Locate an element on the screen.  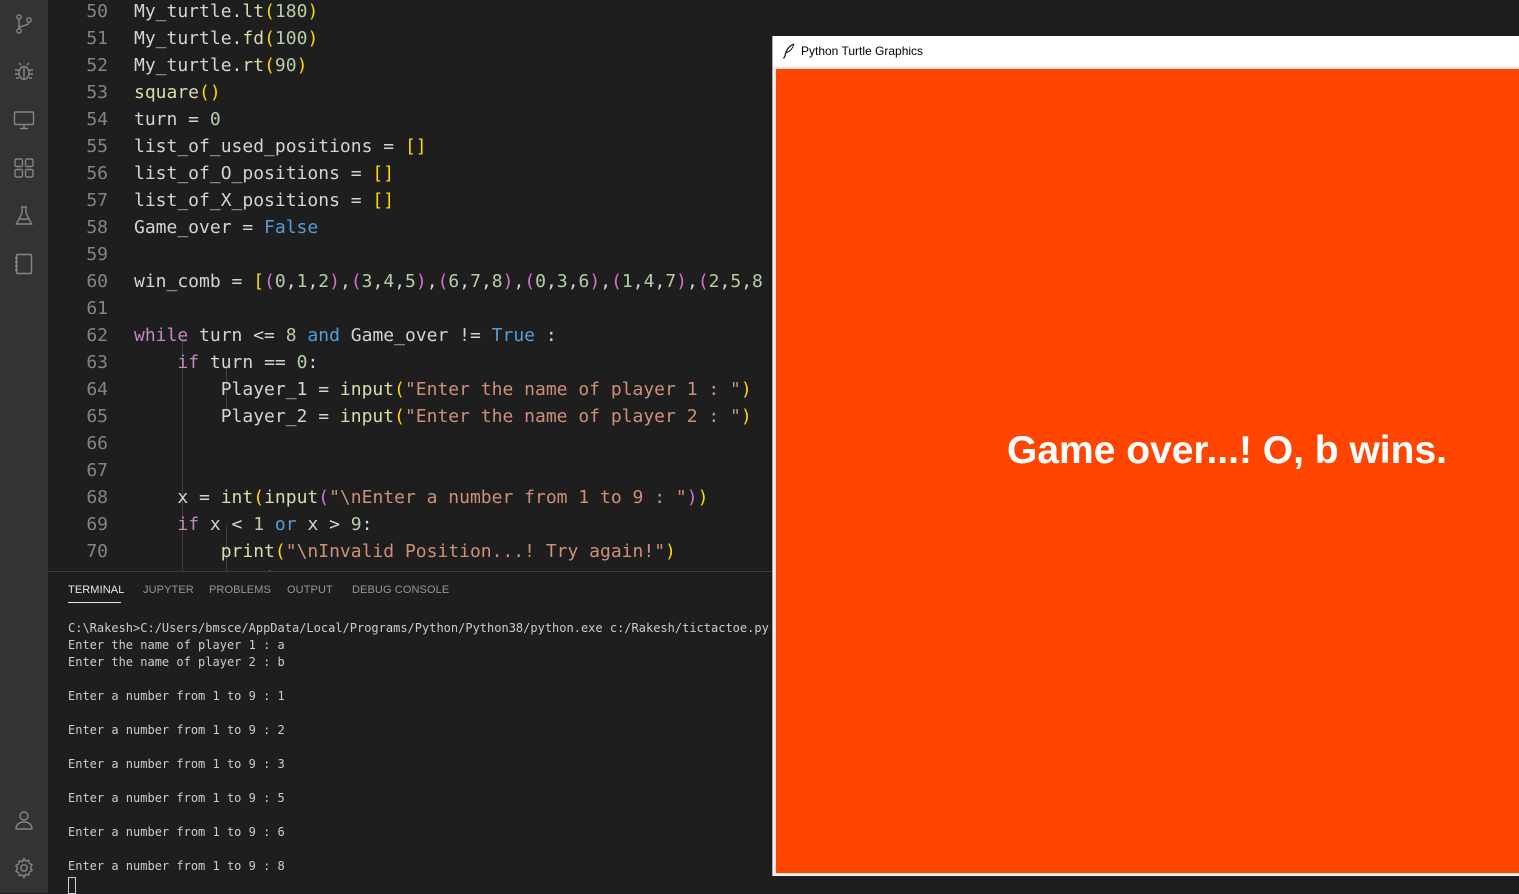
code-token: 90 is located at coordinates (285, 65).